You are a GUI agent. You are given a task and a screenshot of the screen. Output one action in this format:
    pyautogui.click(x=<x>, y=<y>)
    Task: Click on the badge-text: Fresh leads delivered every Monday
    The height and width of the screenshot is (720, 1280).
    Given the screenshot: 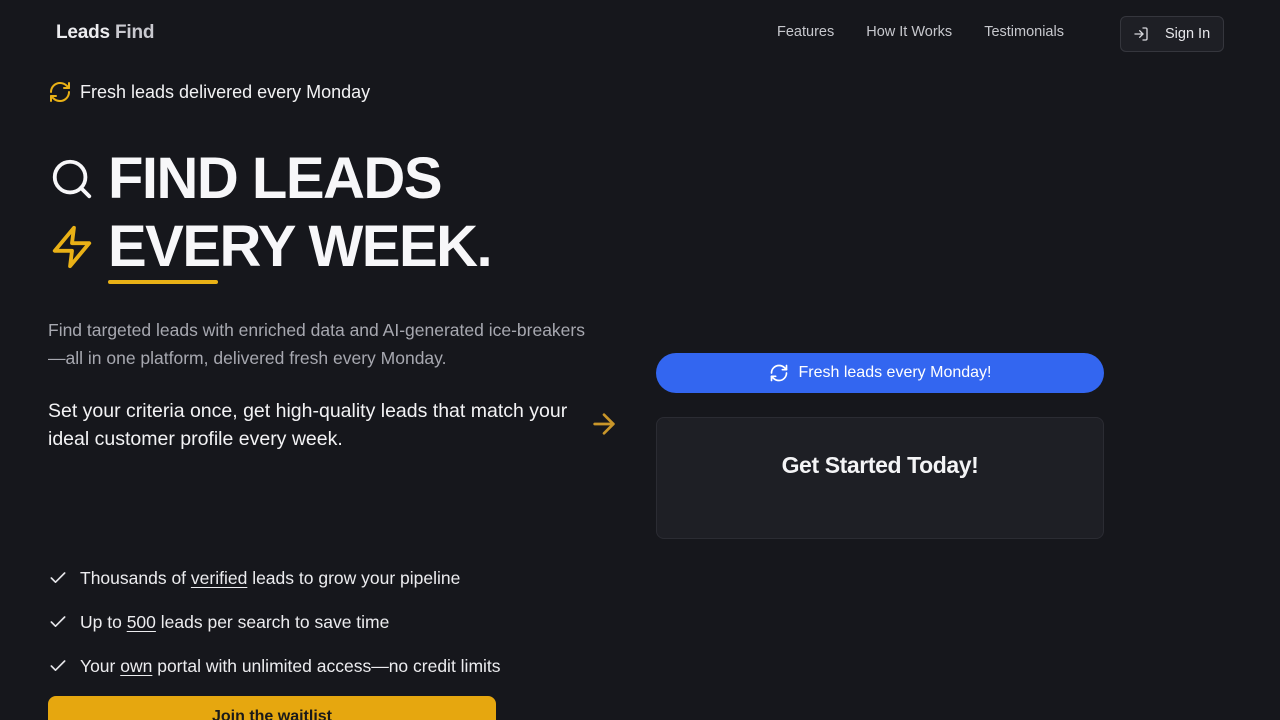 What is the action you would take?
    pyautogui.click(x=225, y=91)
    